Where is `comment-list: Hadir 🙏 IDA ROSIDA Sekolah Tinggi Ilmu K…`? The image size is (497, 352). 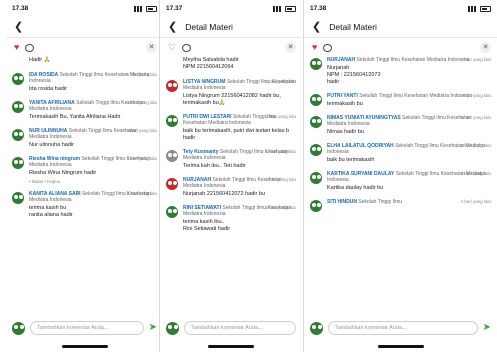 comment-list: Hadir 🙏 IDA ROSIDA Sekolah Tinggi Ilmu K… is located at coordinates (84, 138).